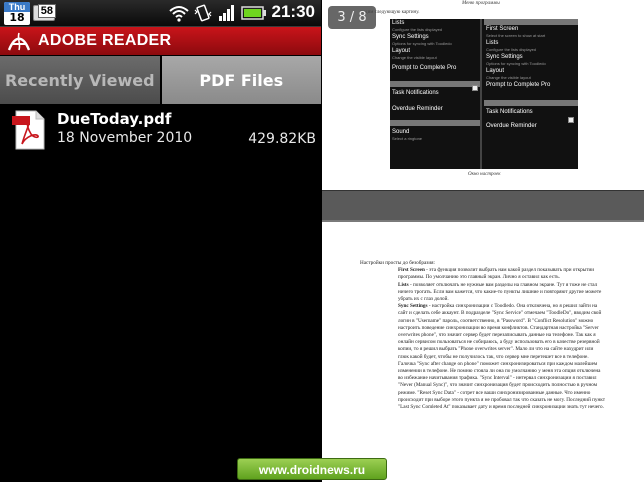 This screenshot has width=644, height=482. I want to click on app-title: ADOBE READER, so click(105, 40).